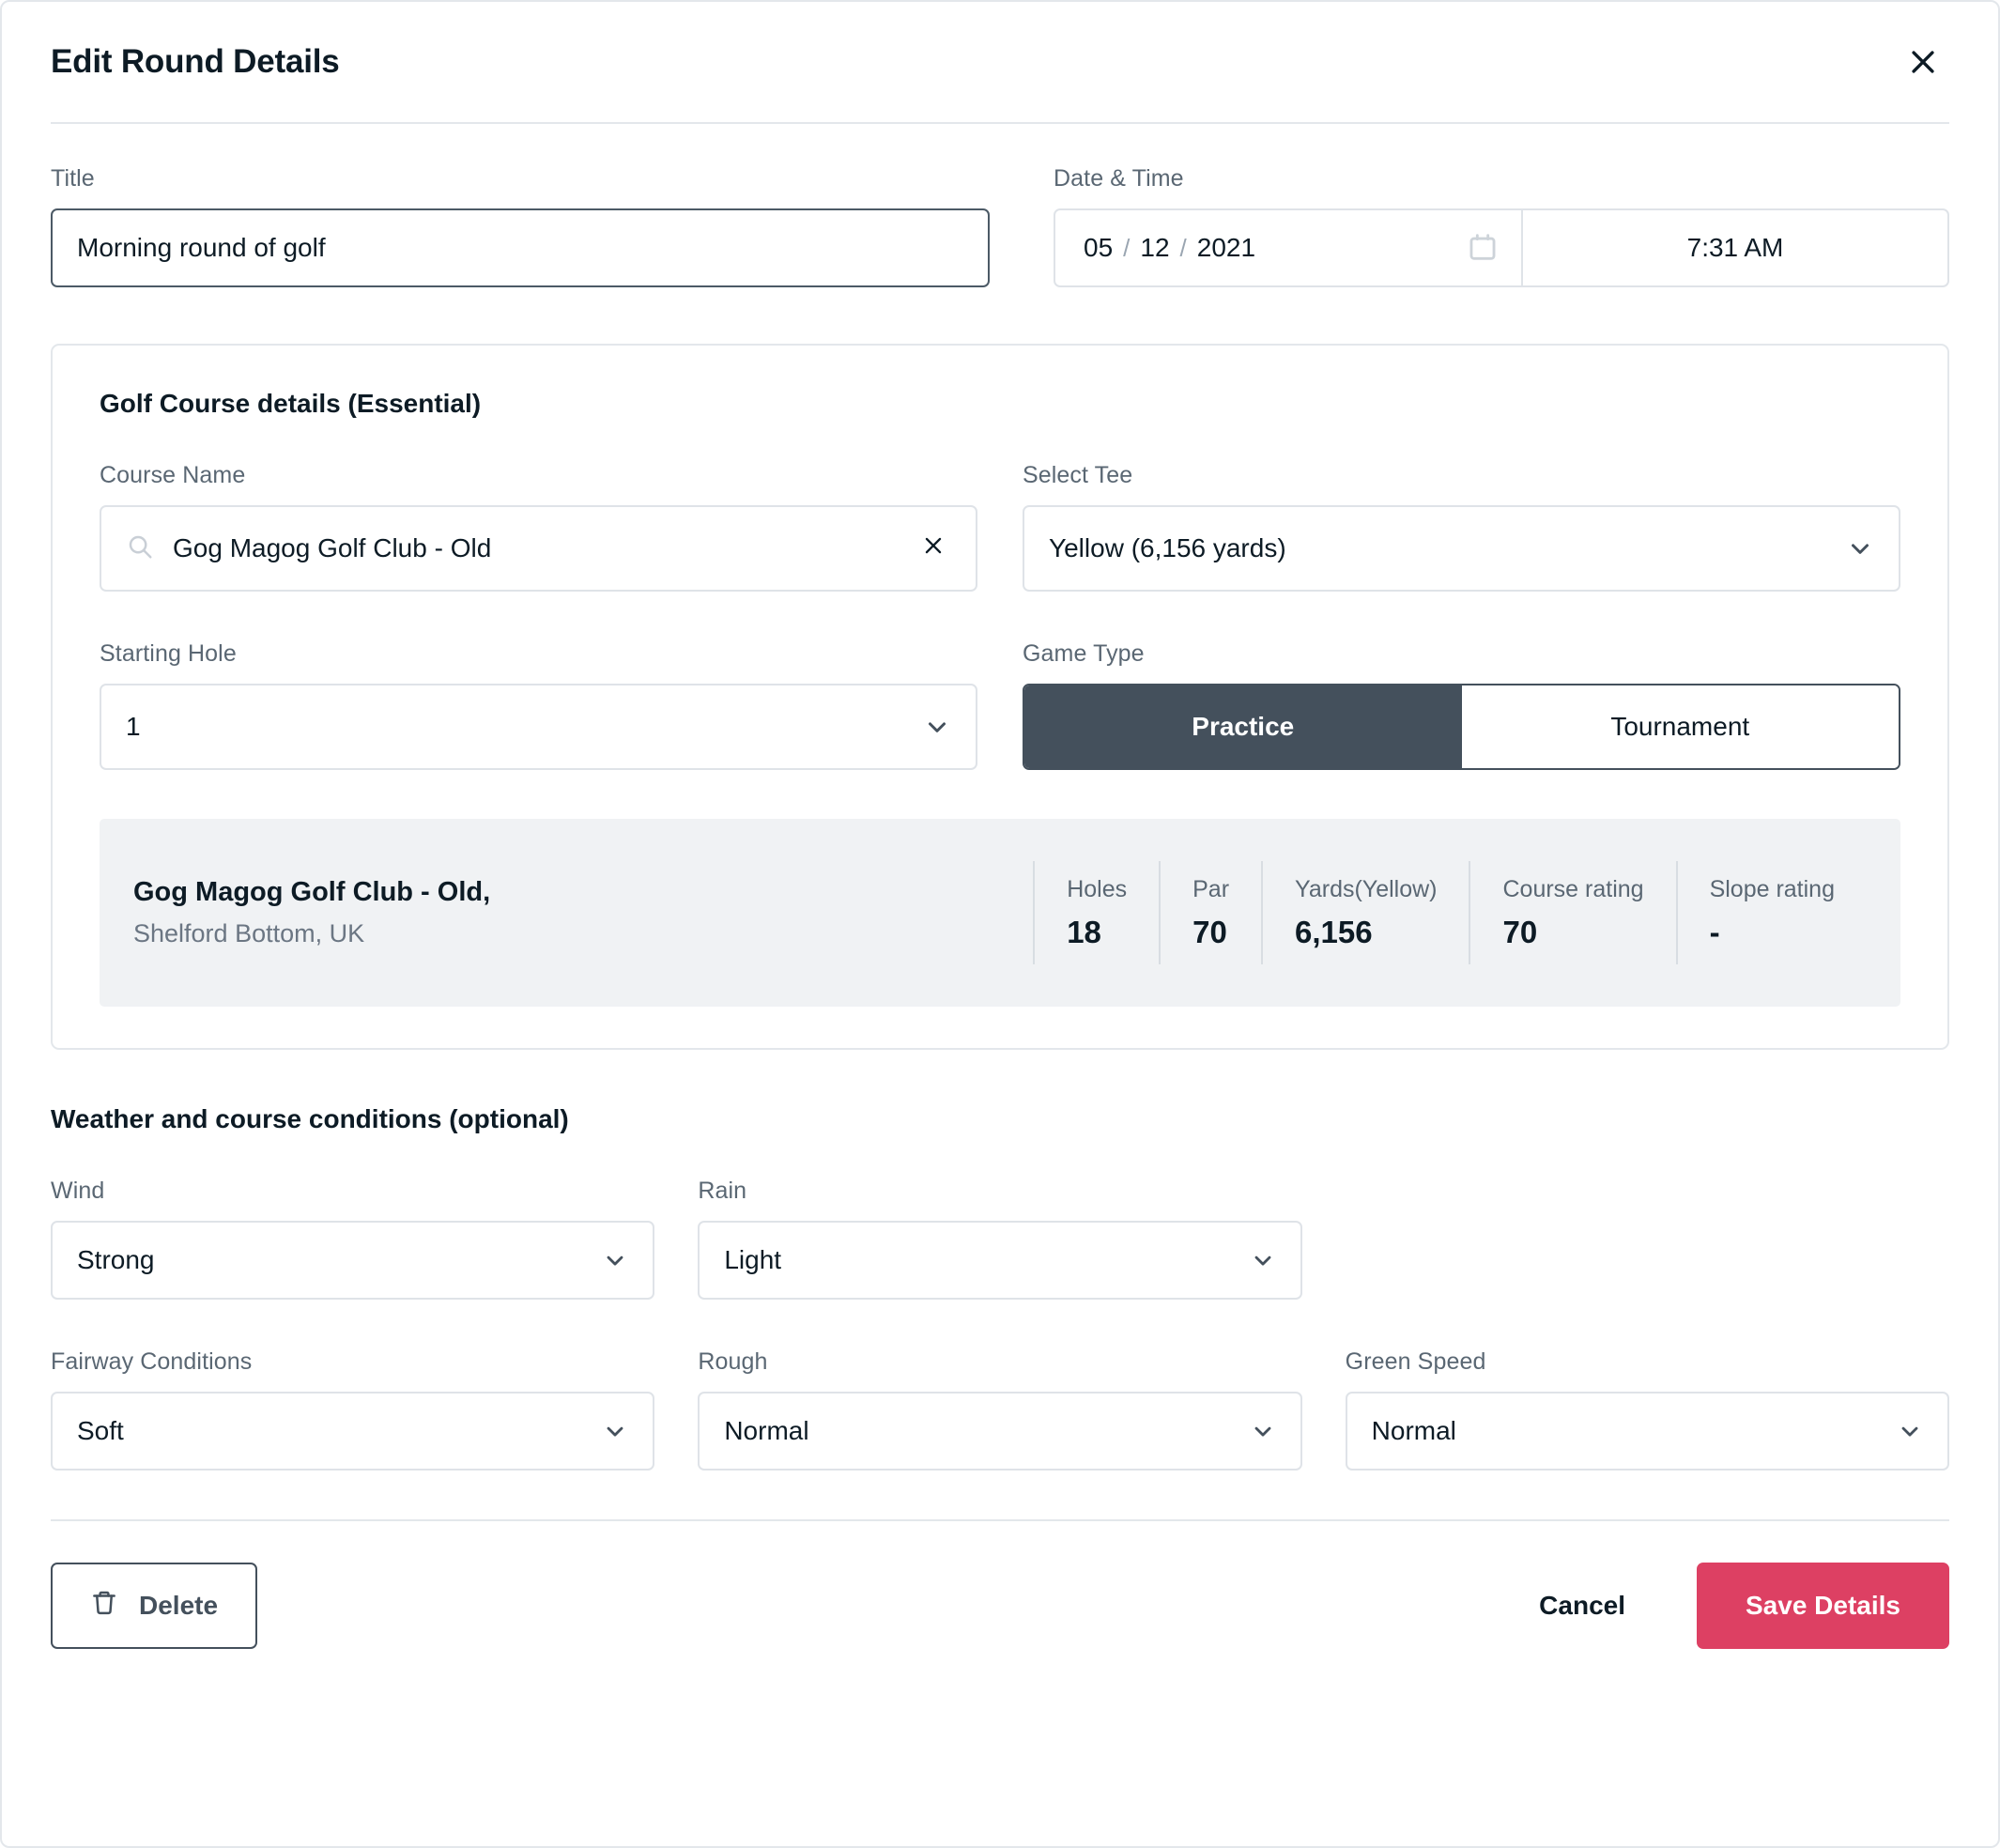 The image size is (2000, 1848). Describe the element at coordinates (1167, 547) in the screenshot. I see `select-tee-value: Yellow (6,156 yards)` at that location.